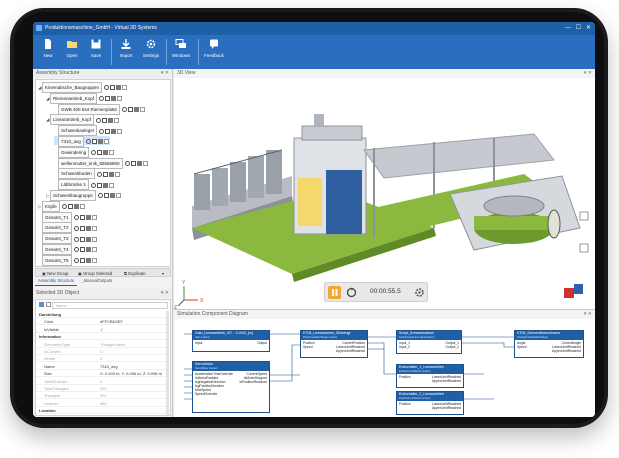 This screenshot has width=619, height=458. I want to click on tree-item: ▷ Schwenkbaugruppe, so click(84, 195).